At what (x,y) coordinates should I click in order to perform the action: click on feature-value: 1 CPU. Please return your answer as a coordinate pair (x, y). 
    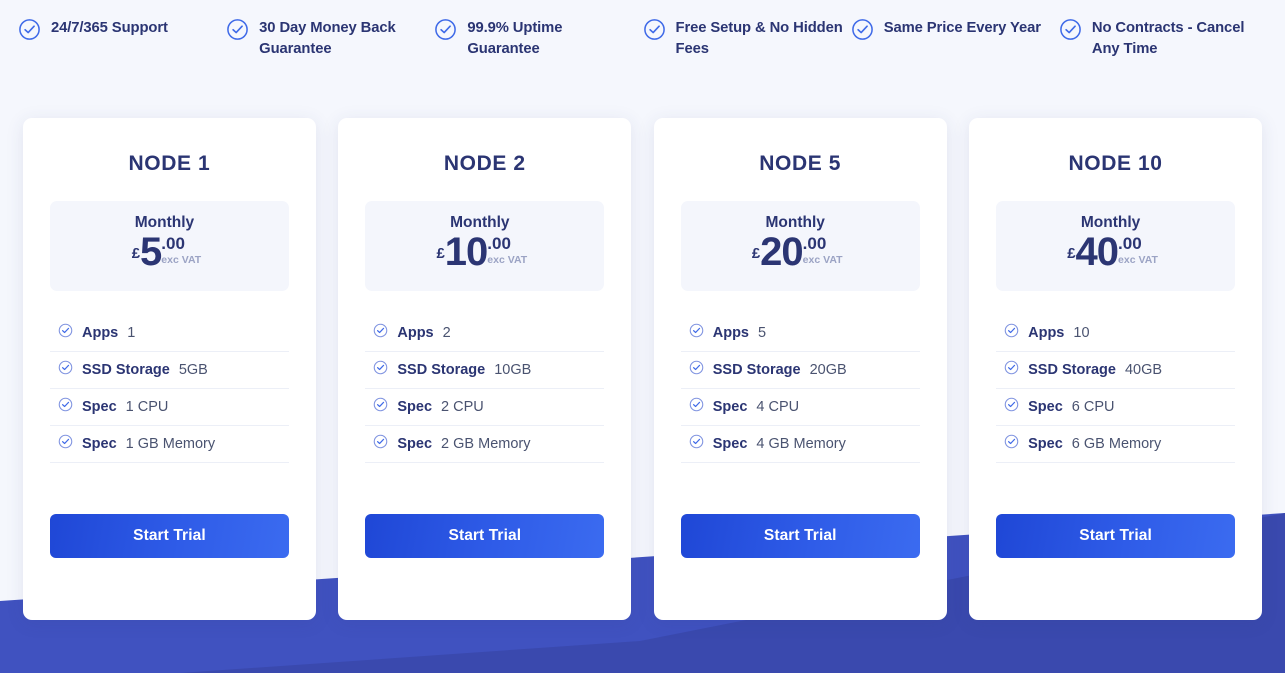
    Looking at the image, I should click on (147, 406).